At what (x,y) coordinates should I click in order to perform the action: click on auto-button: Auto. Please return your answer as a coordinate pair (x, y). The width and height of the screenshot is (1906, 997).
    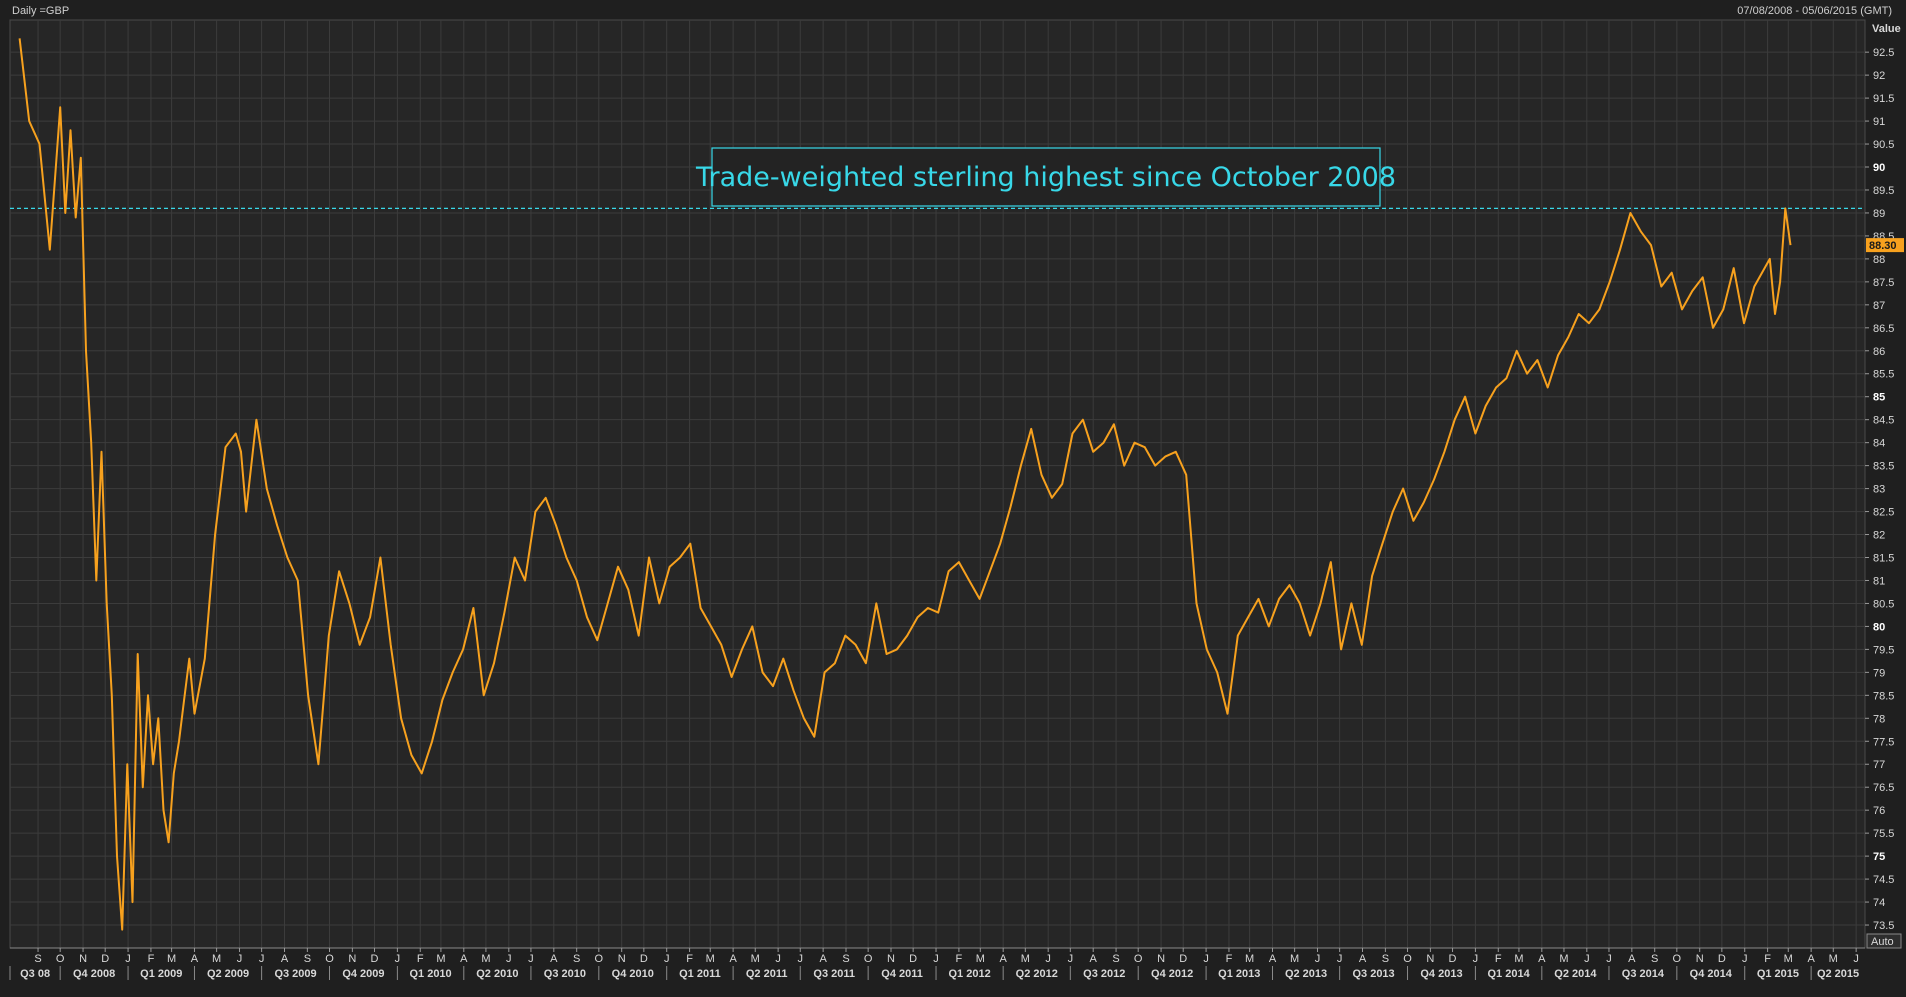
    Looking at the image, I should click on (1882, 942).